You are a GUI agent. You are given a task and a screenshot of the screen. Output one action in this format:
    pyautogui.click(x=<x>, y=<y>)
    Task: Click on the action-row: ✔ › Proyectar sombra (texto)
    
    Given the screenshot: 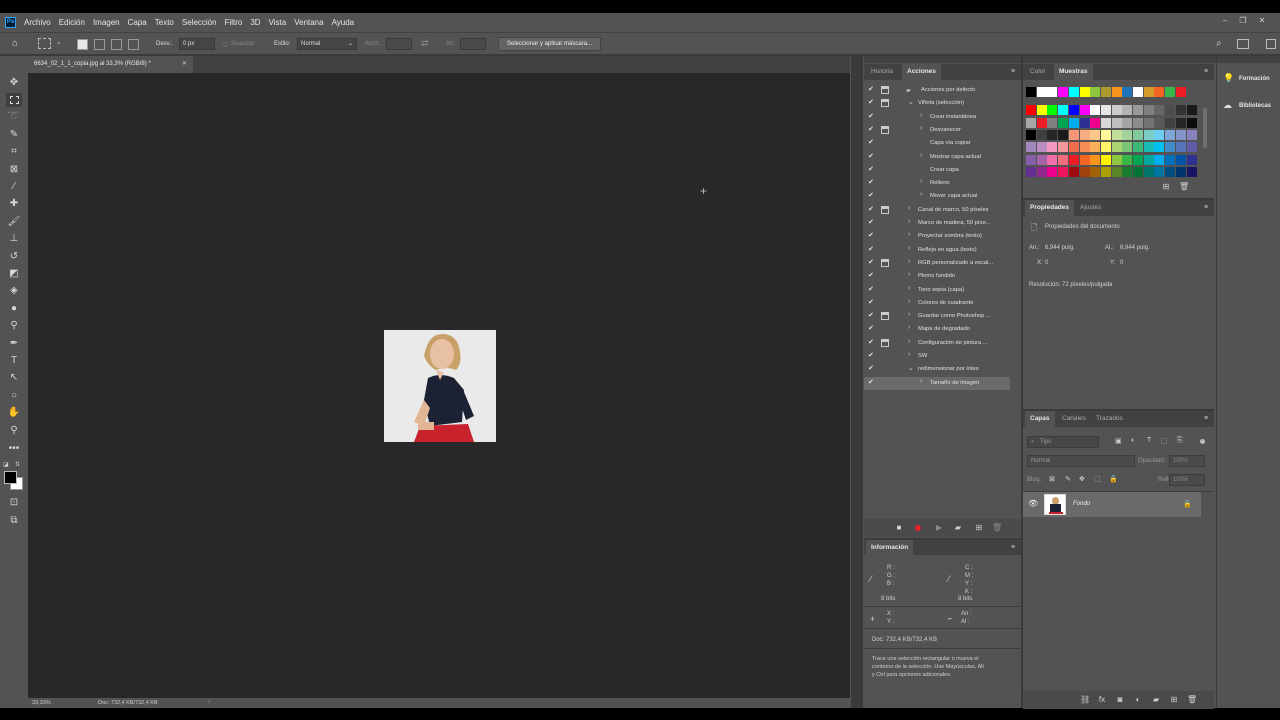 What is the action you would take?
    pyautogui.click(x=937, y=236)
    